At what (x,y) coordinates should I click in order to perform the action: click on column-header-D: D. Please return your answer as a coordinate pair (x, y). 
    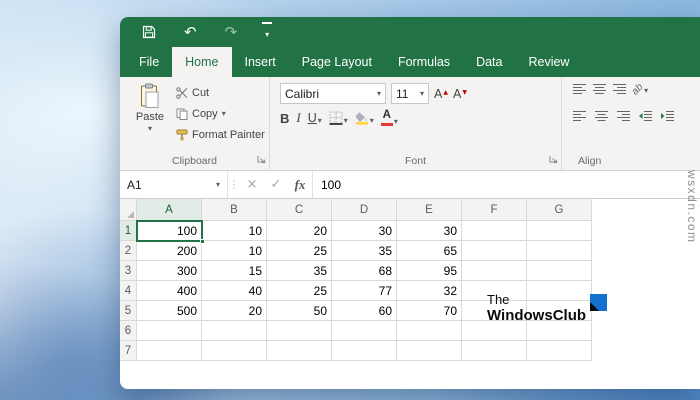
    Looking at the image, I should click on (364, 210).